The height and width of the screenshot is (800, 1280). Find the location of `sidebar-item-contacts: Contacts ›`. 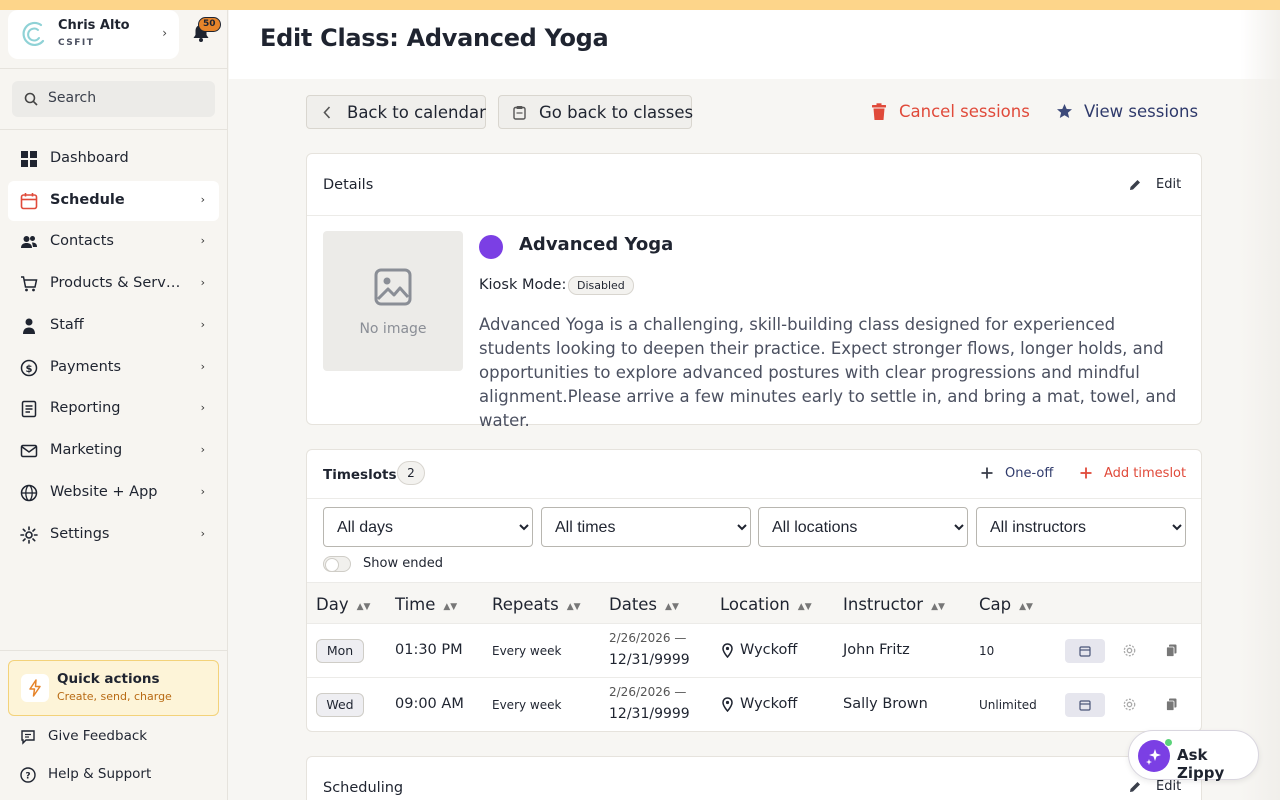

sidebar-item-contacts: Contacts › is located at coordinates (113, 242).